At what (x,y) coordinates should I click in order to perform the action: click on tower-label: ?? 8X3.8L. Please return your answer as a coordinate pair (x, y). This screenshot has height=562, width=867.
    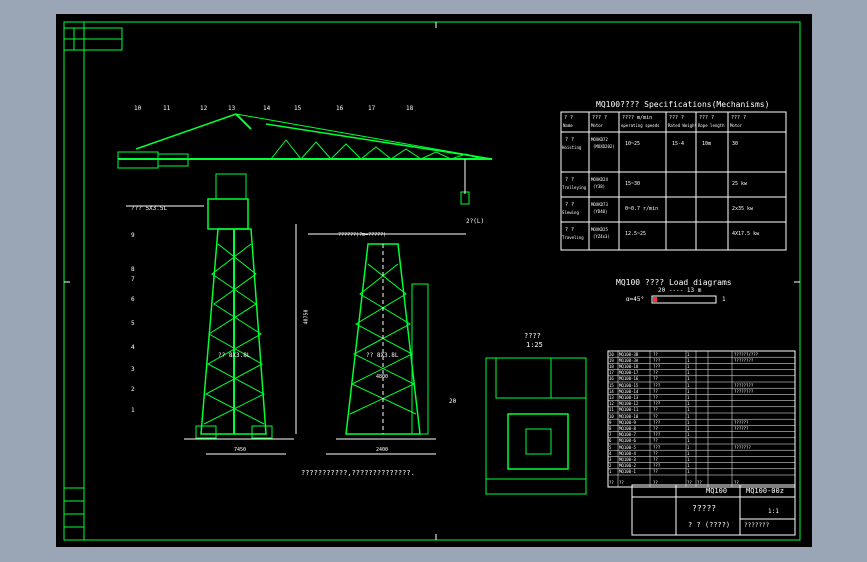
    Looking at the image, I should click on (234, 355).